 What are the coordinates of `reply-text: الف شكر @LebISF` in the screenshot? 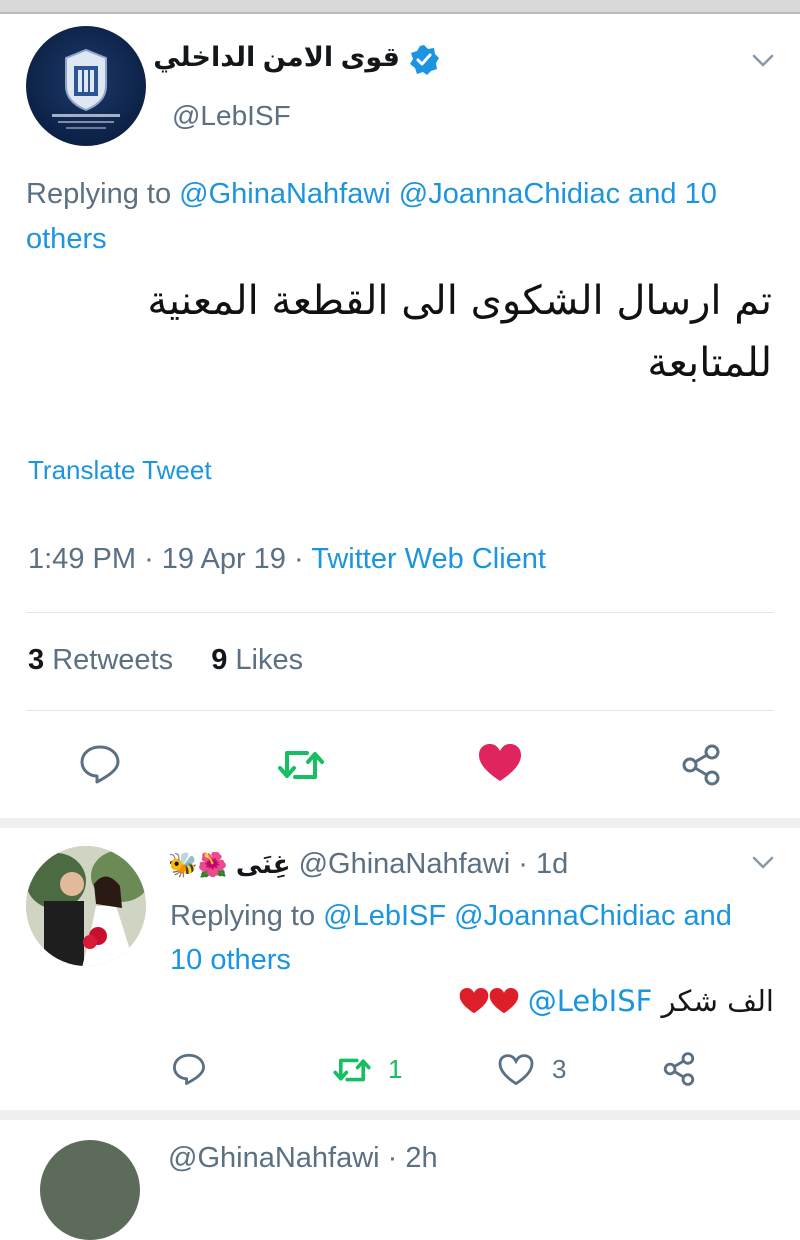 It's located at (616, 1001).